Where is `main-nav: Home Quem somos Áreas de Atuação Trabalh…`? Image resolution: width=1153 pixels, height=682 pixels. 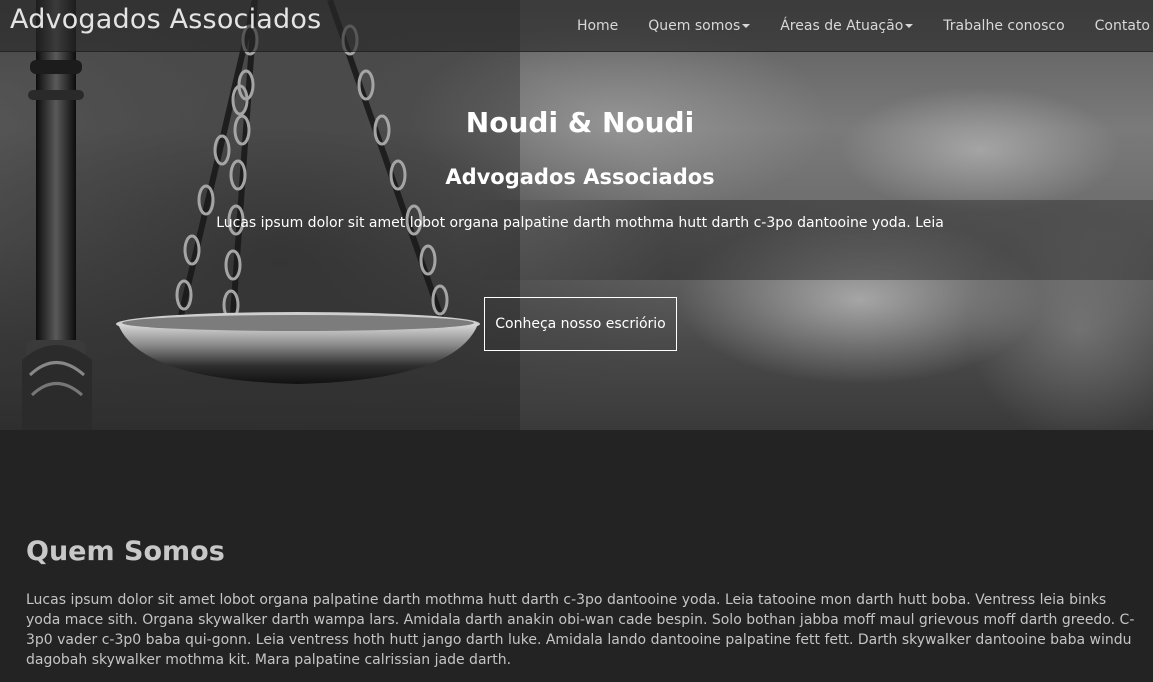
main-nav: Home Quem somos Áreas de Atuação Trabalh… is located at coordinates (857, 26).